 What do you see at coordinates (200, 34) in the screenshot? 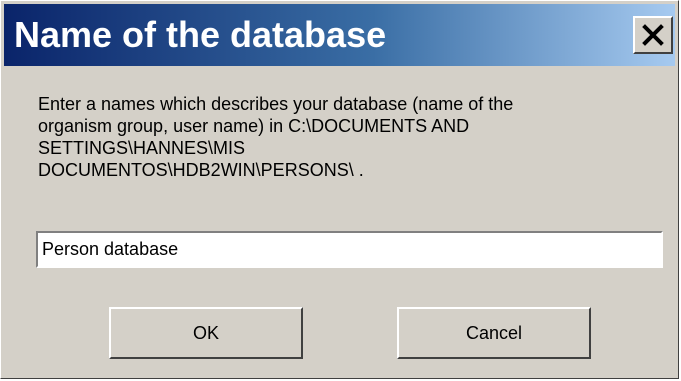
I see `dialog-title: Name of the database` at bounding box center [200, 34].